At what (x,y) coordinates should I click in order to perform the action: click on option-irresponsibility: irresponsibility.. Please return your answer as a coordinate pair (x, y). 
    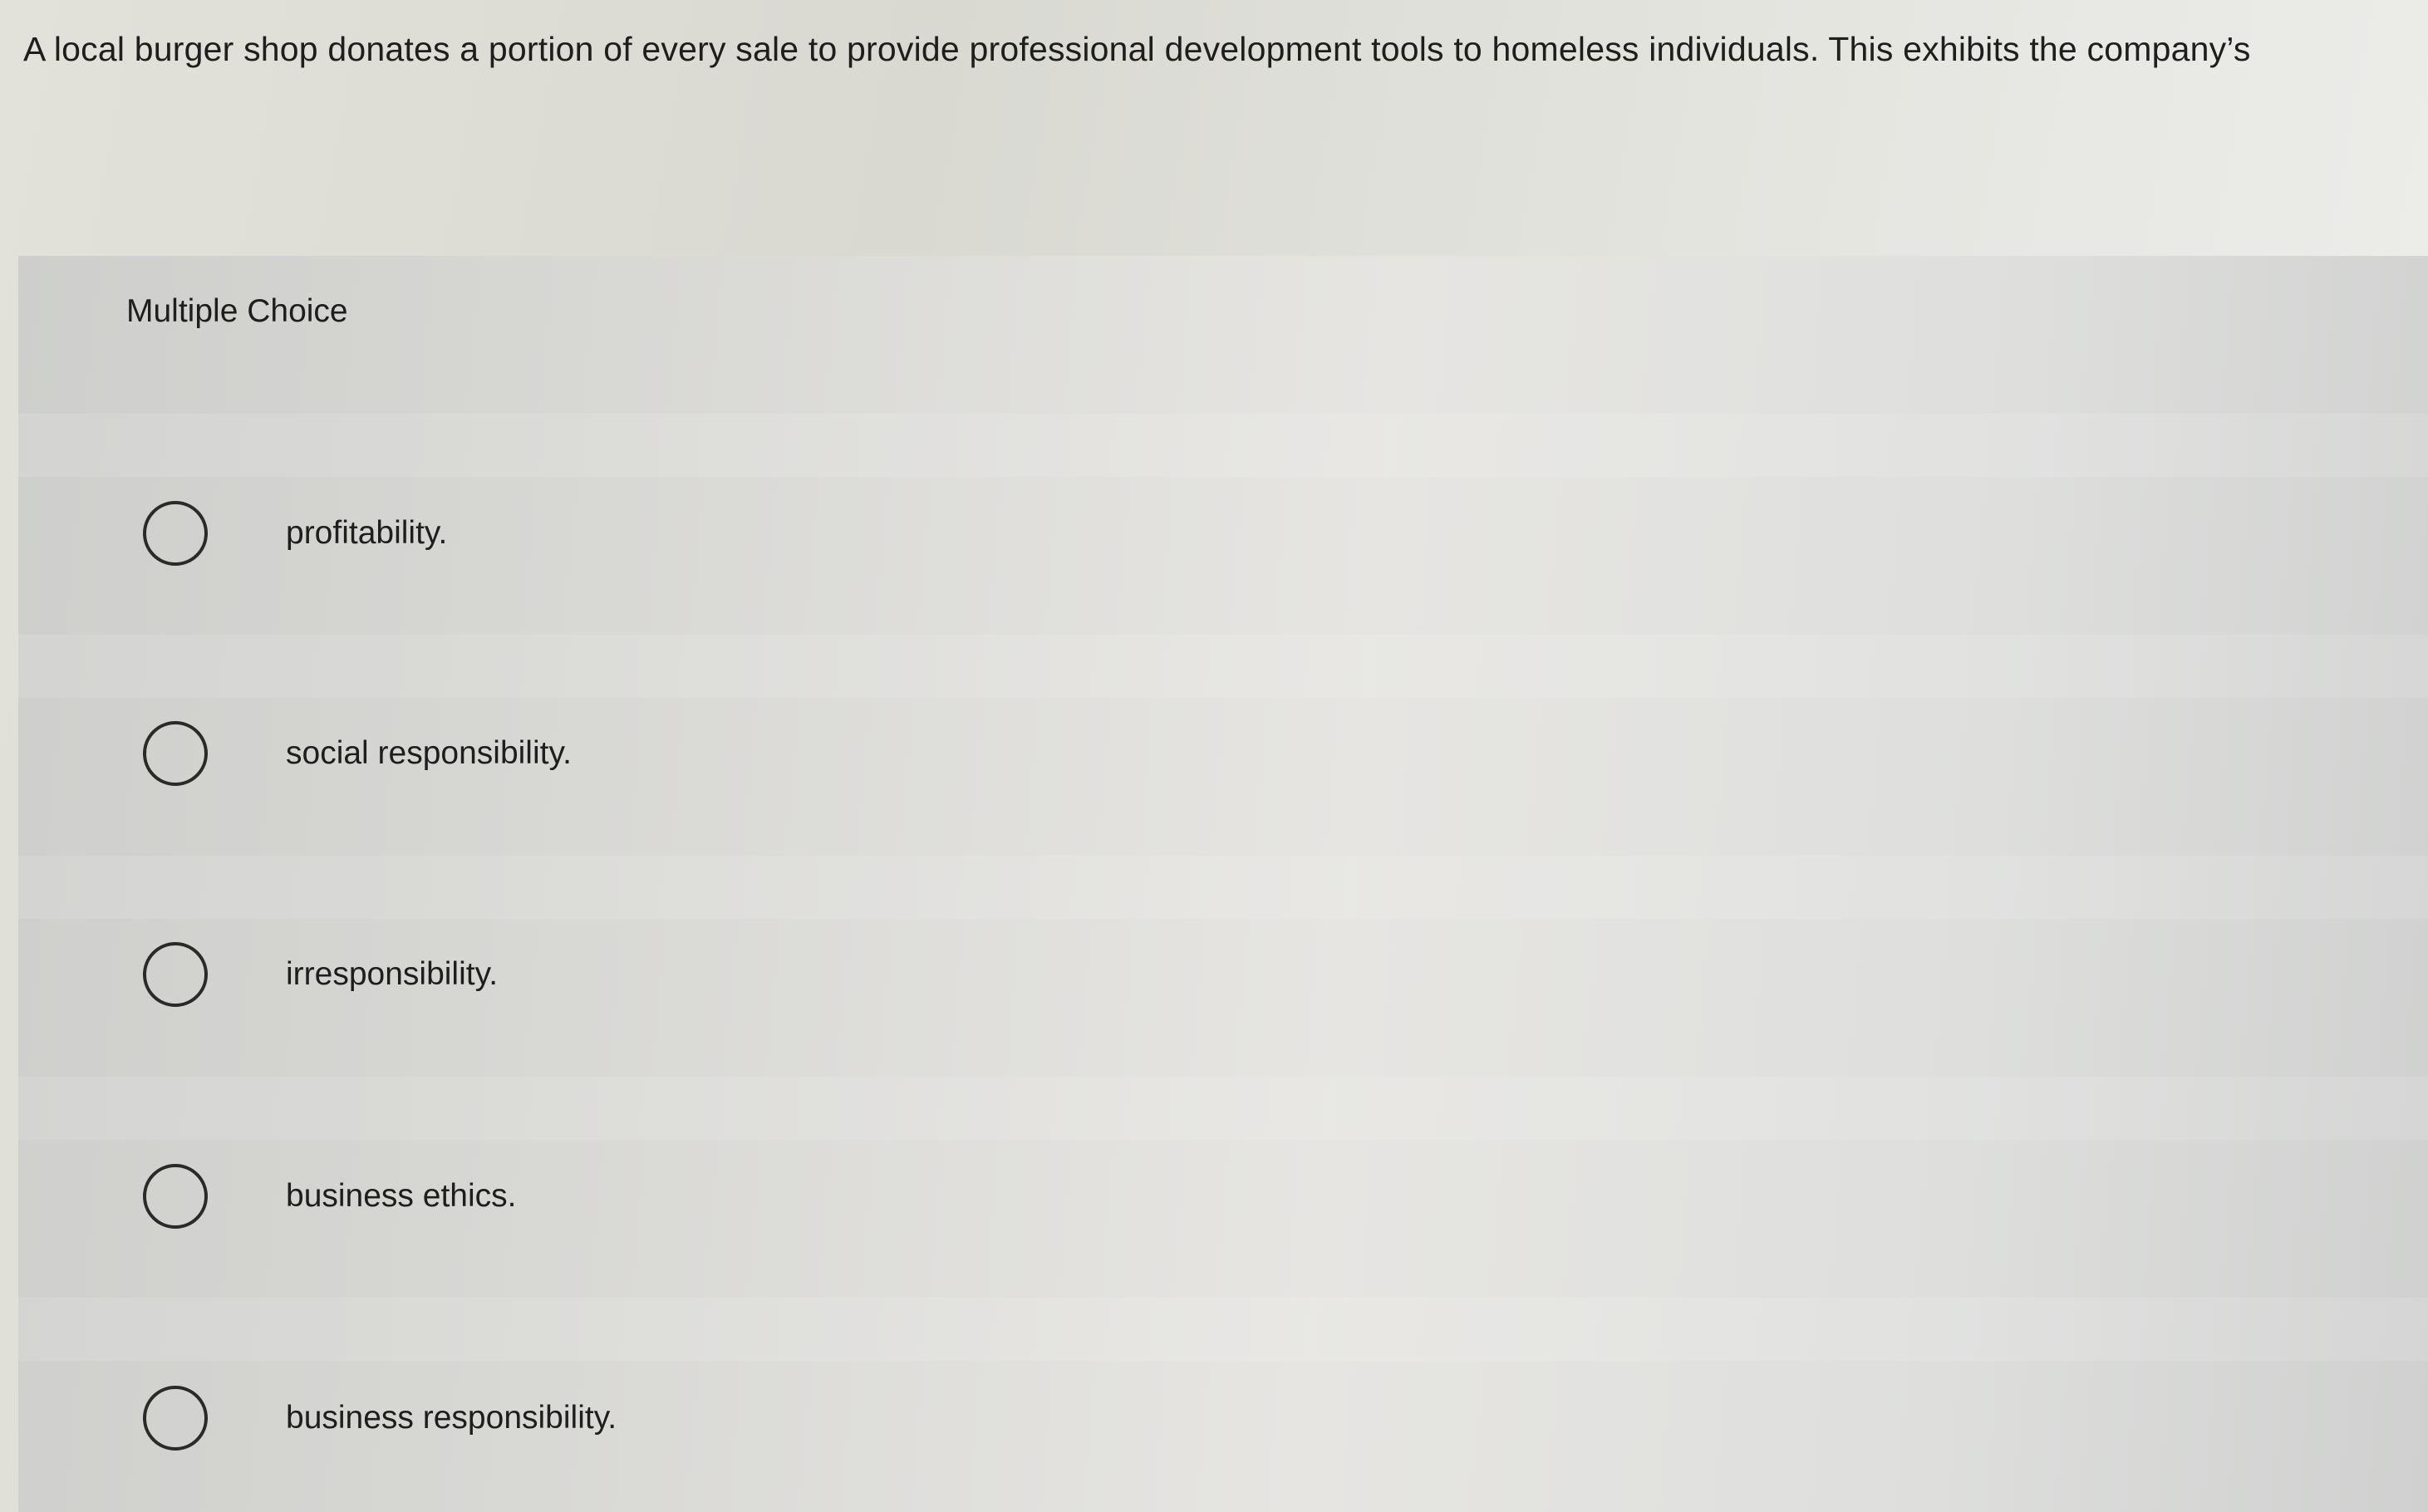
    Looking at the image, I should click on (320, 975).